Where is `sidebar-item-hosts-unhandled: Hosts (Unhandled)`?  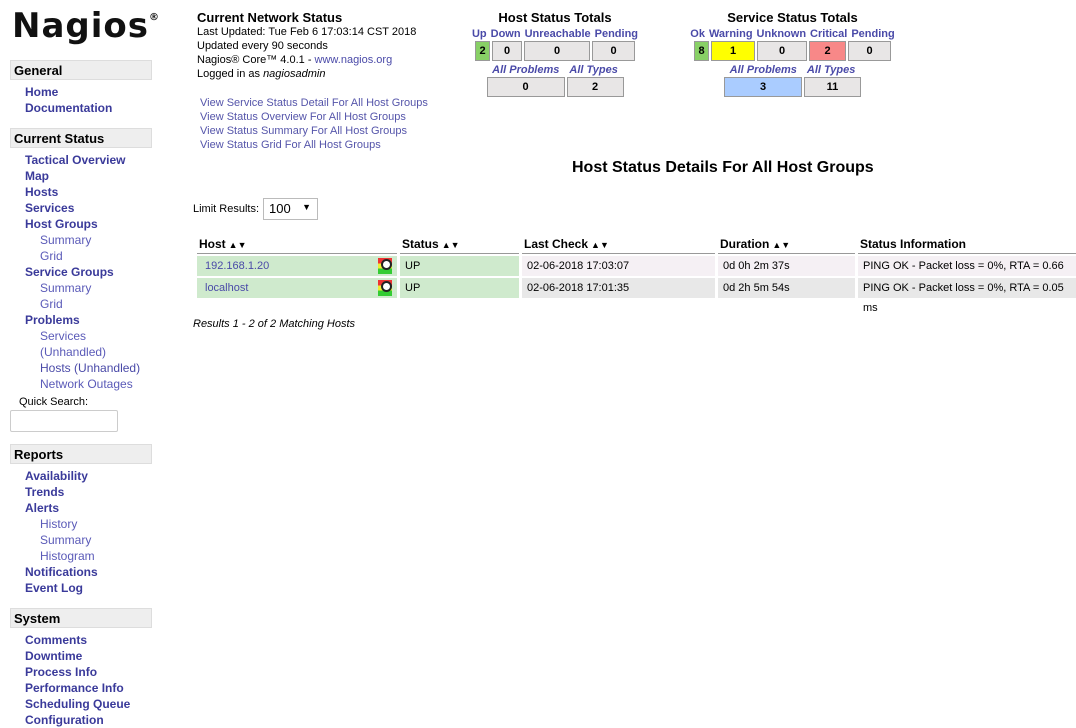
sidebar-item-hosts-unhandled: Hosts (Unhandled) is located at coordinates (81, 368).